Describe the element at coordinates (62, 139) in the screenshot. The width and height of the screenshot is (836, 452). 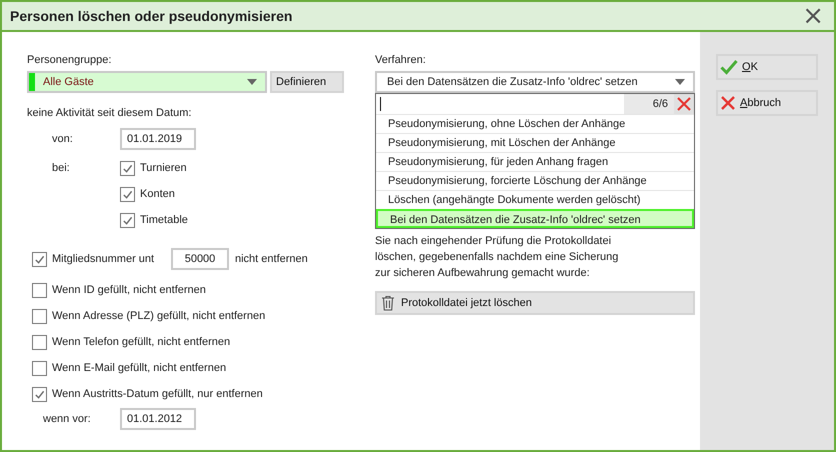
I see `field-label: von:` at that location.